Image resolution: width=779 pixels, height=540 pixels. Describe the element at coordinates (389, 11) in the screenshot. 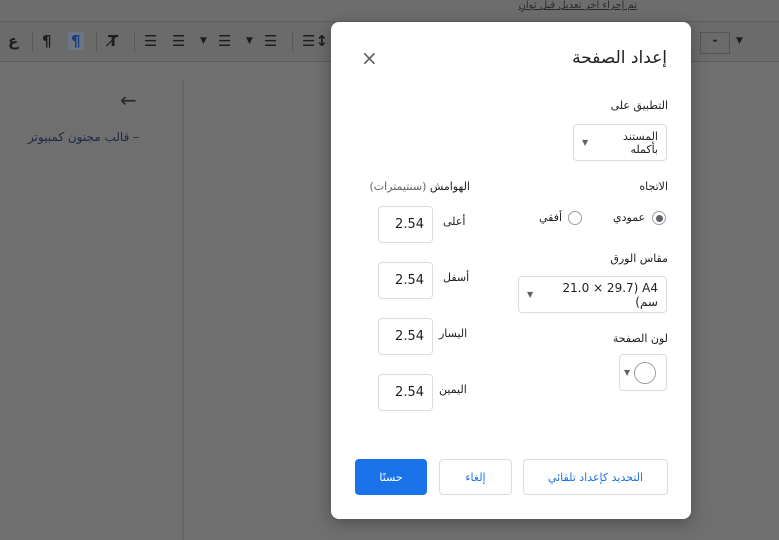

I see `top-bar: تم إجراء آخر تعديل قبل ثوانٍ` at that location.